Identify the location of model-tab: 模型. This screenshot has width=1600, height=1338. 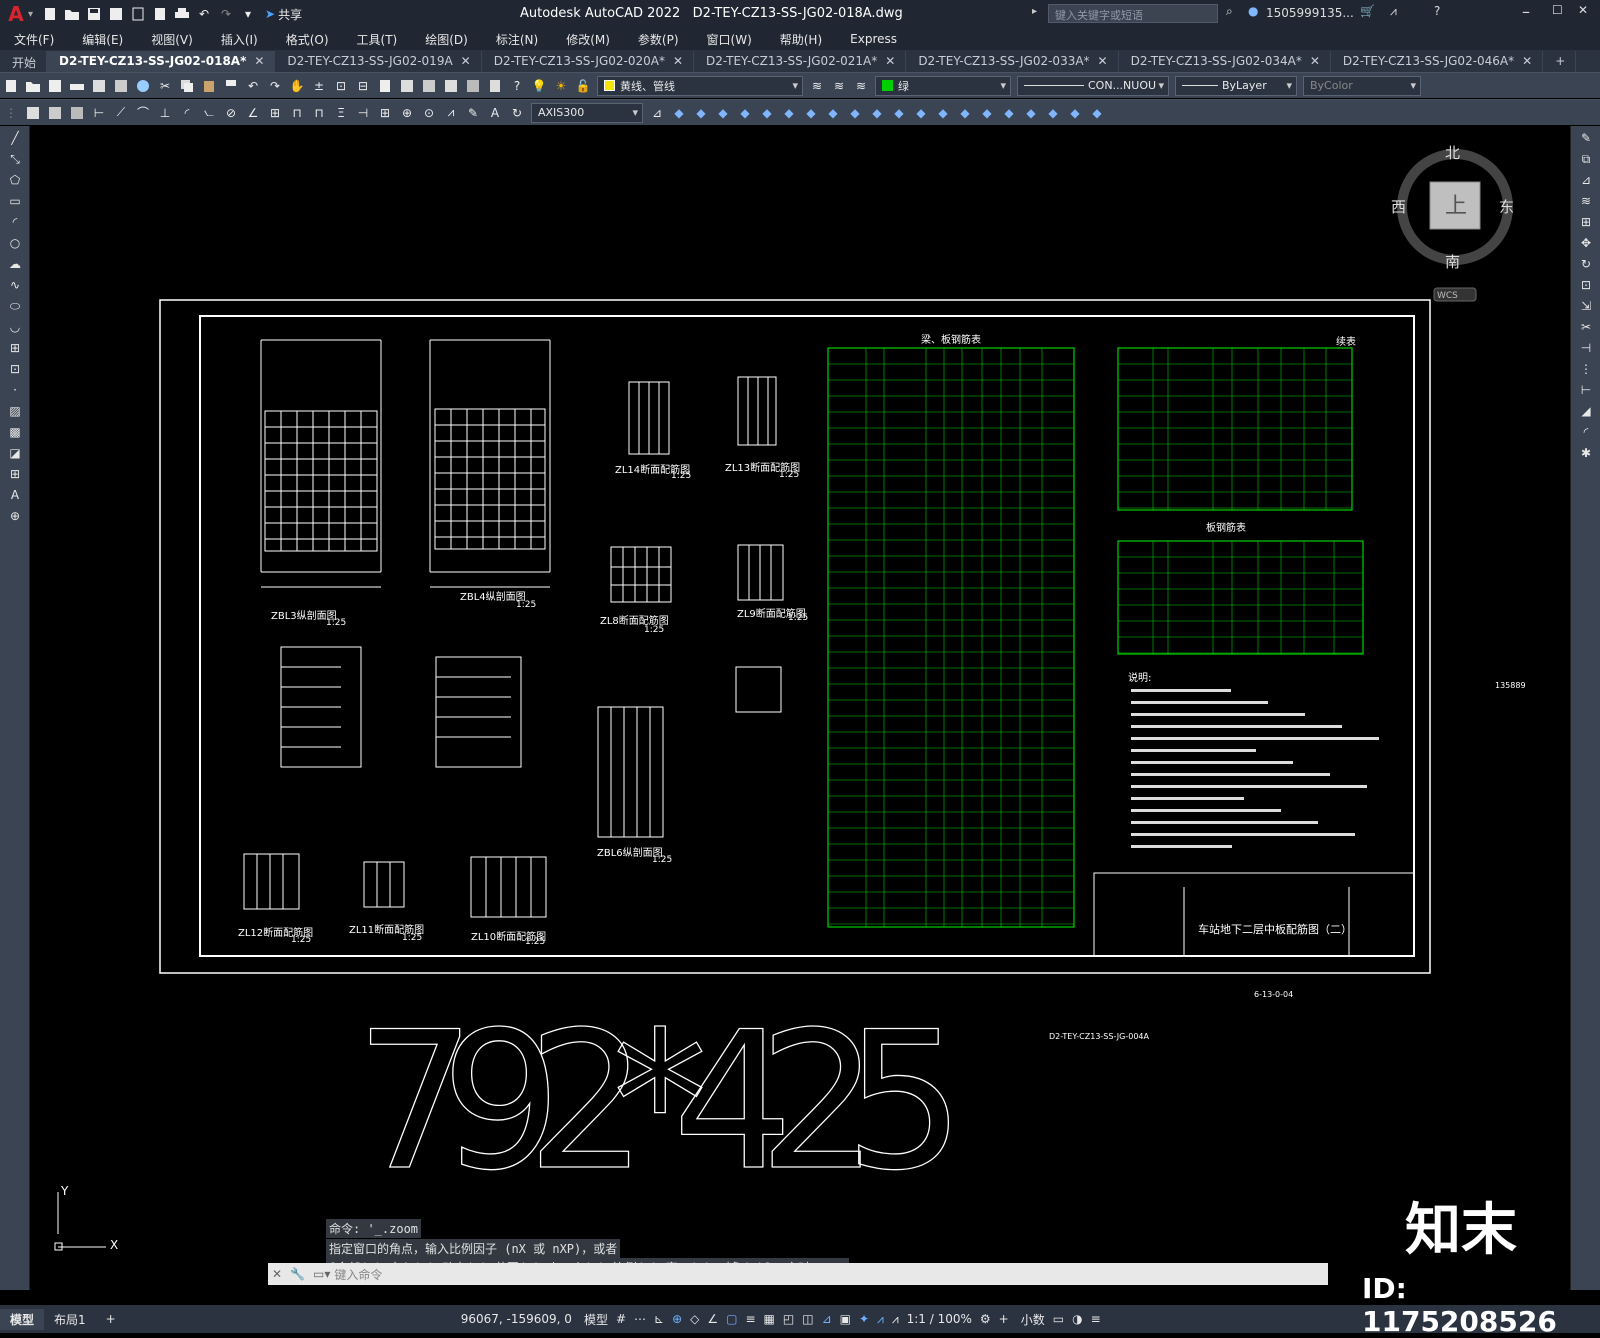
(22, 1319).